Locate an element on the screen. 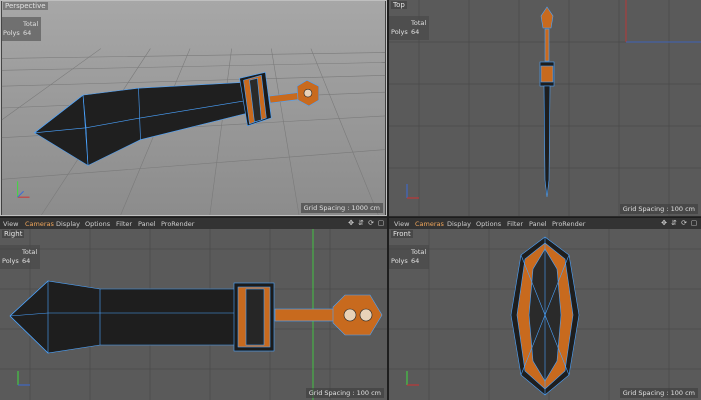 Image resolution: width=701 pixels, height=400 pixels. viewport-label: Perspective is located at coordinates (25, 6).